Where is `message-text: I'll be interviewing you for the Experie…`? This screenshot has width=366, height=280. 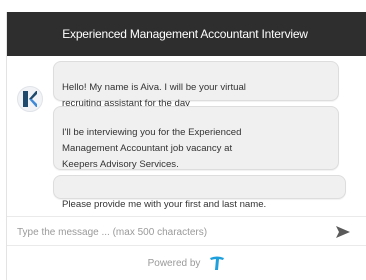 message-text: I'll be interviewing you for the Experie… is located at coordinates (152, 148).